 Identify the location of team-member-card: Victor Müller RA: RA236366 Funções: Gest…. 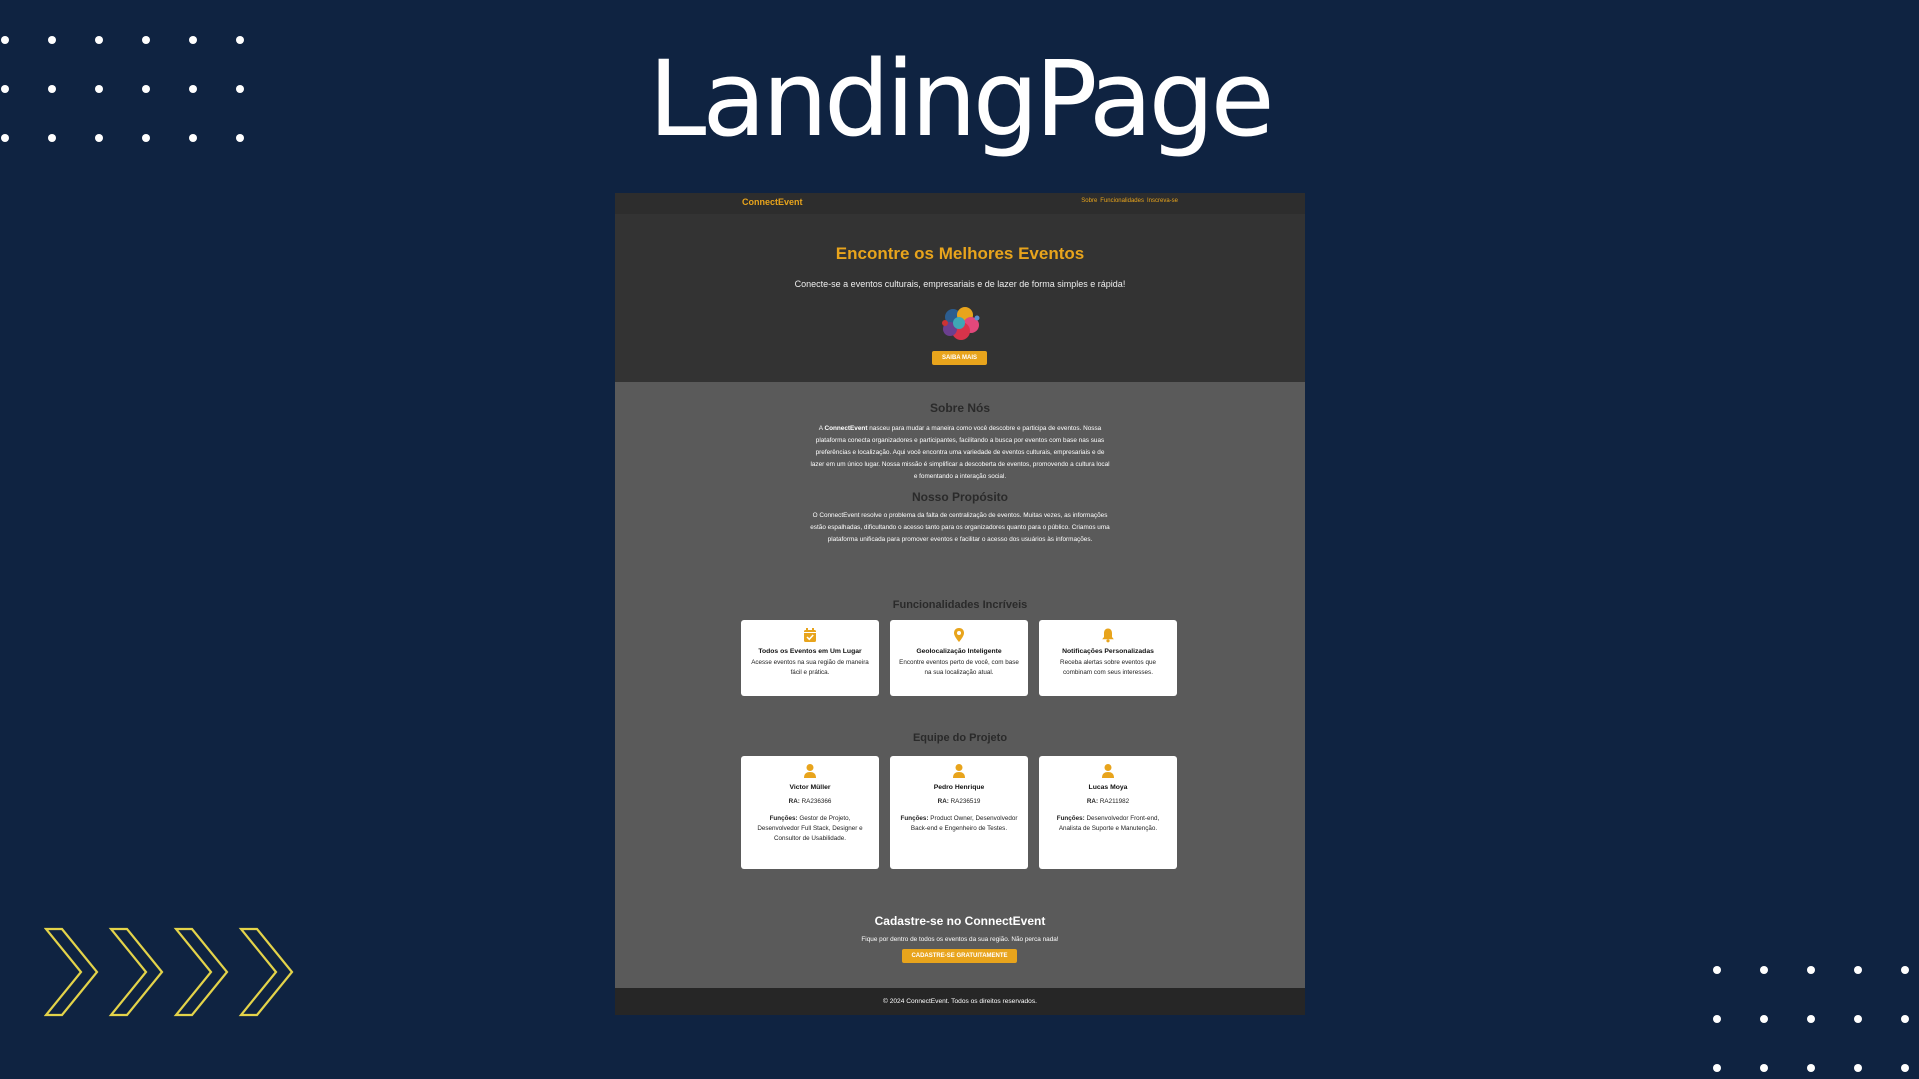
(810, 812).